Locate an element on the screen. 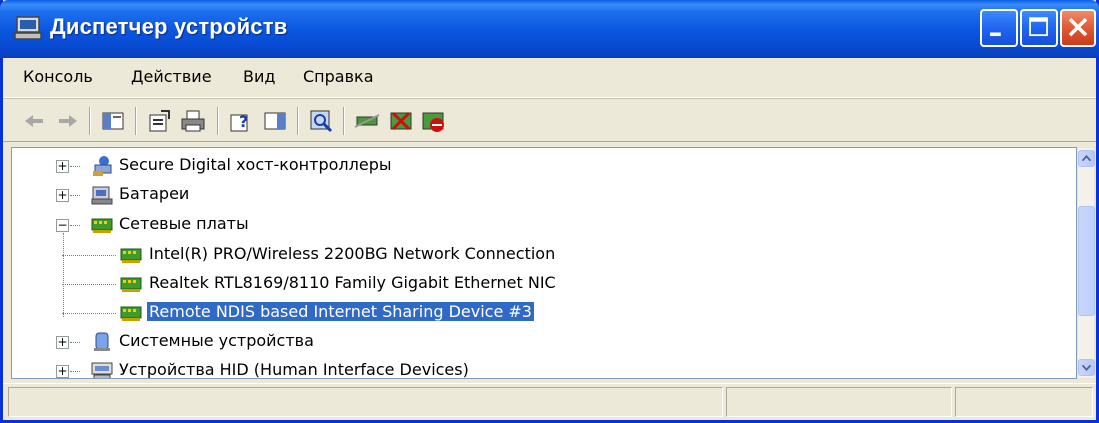 This screenshot has height=423, width=1099. uninstall-icon is located at coordinates (401, 121).